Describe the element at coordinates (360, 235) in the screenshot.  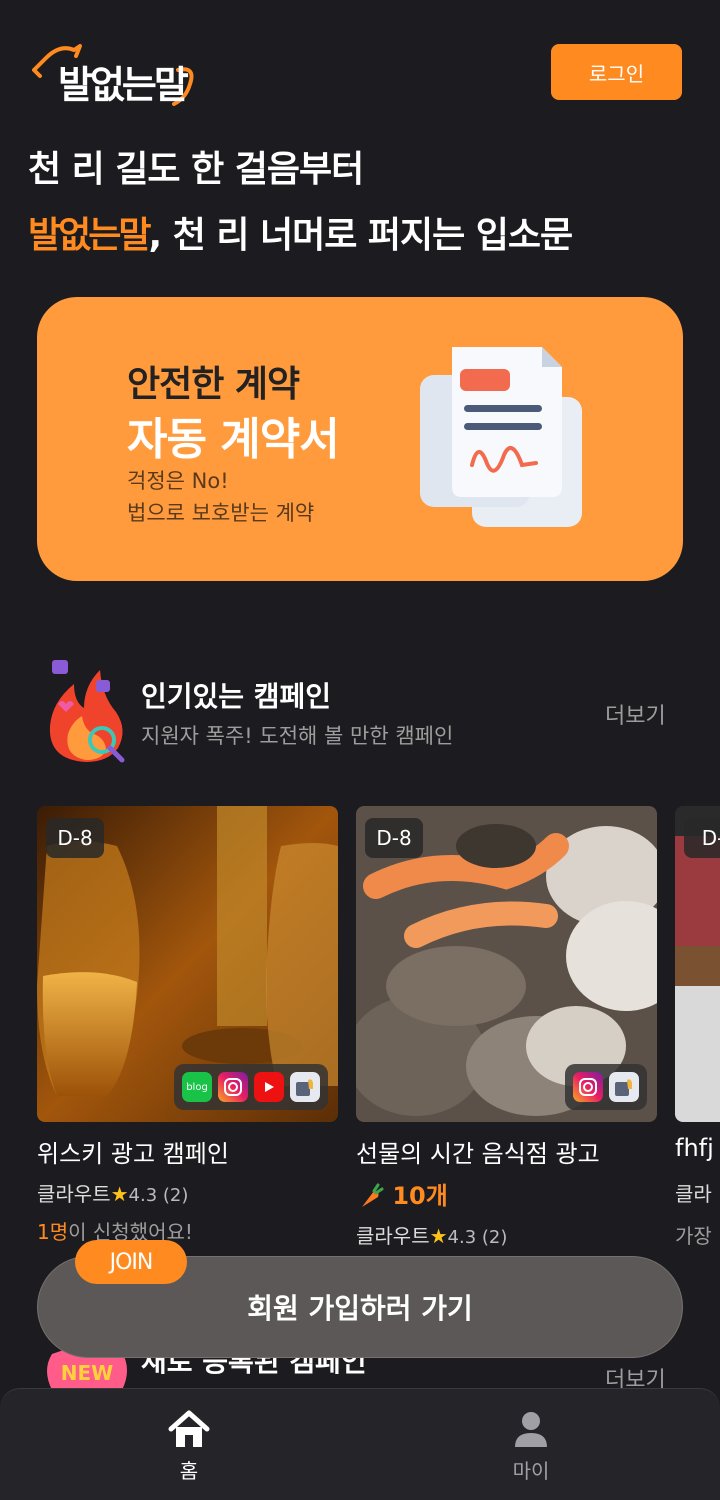
I see `hero-headline-rest: , 천 리 너머로 퍼지는 입소문` at that location.